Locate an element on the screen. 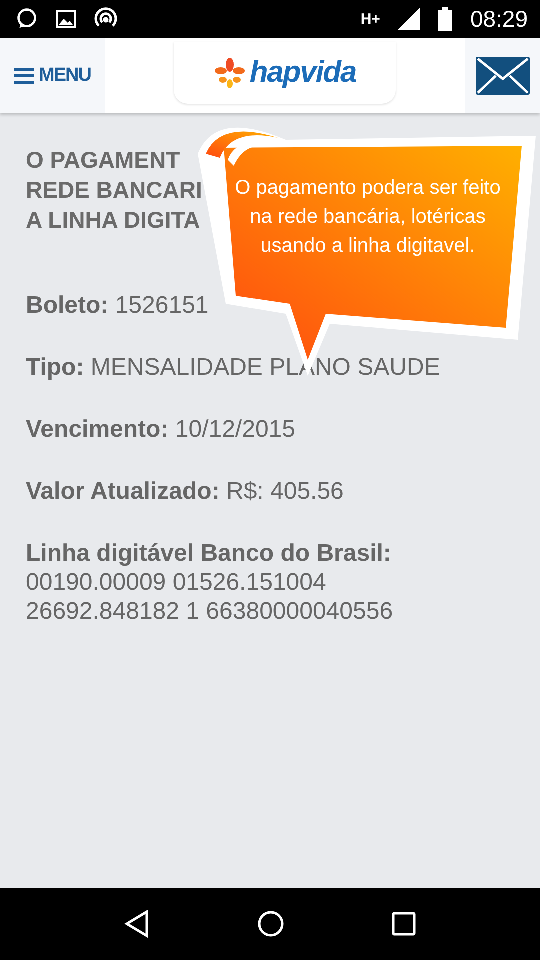 The width and height of the screenshot is (540, 960). battery-icon is located at coordinates (445, 19).